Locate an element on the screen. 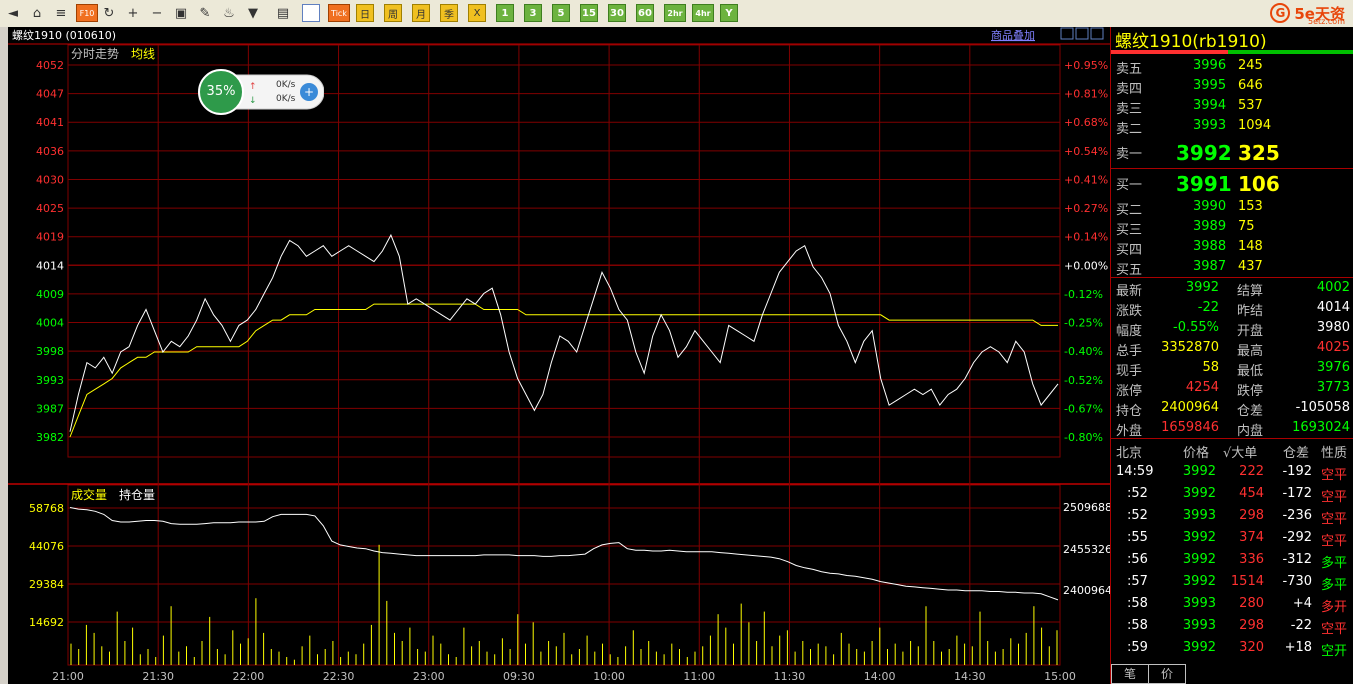 The width and height of the screenshot is (1353, 684). week-button: 周 is located at coordinates (393, 13).